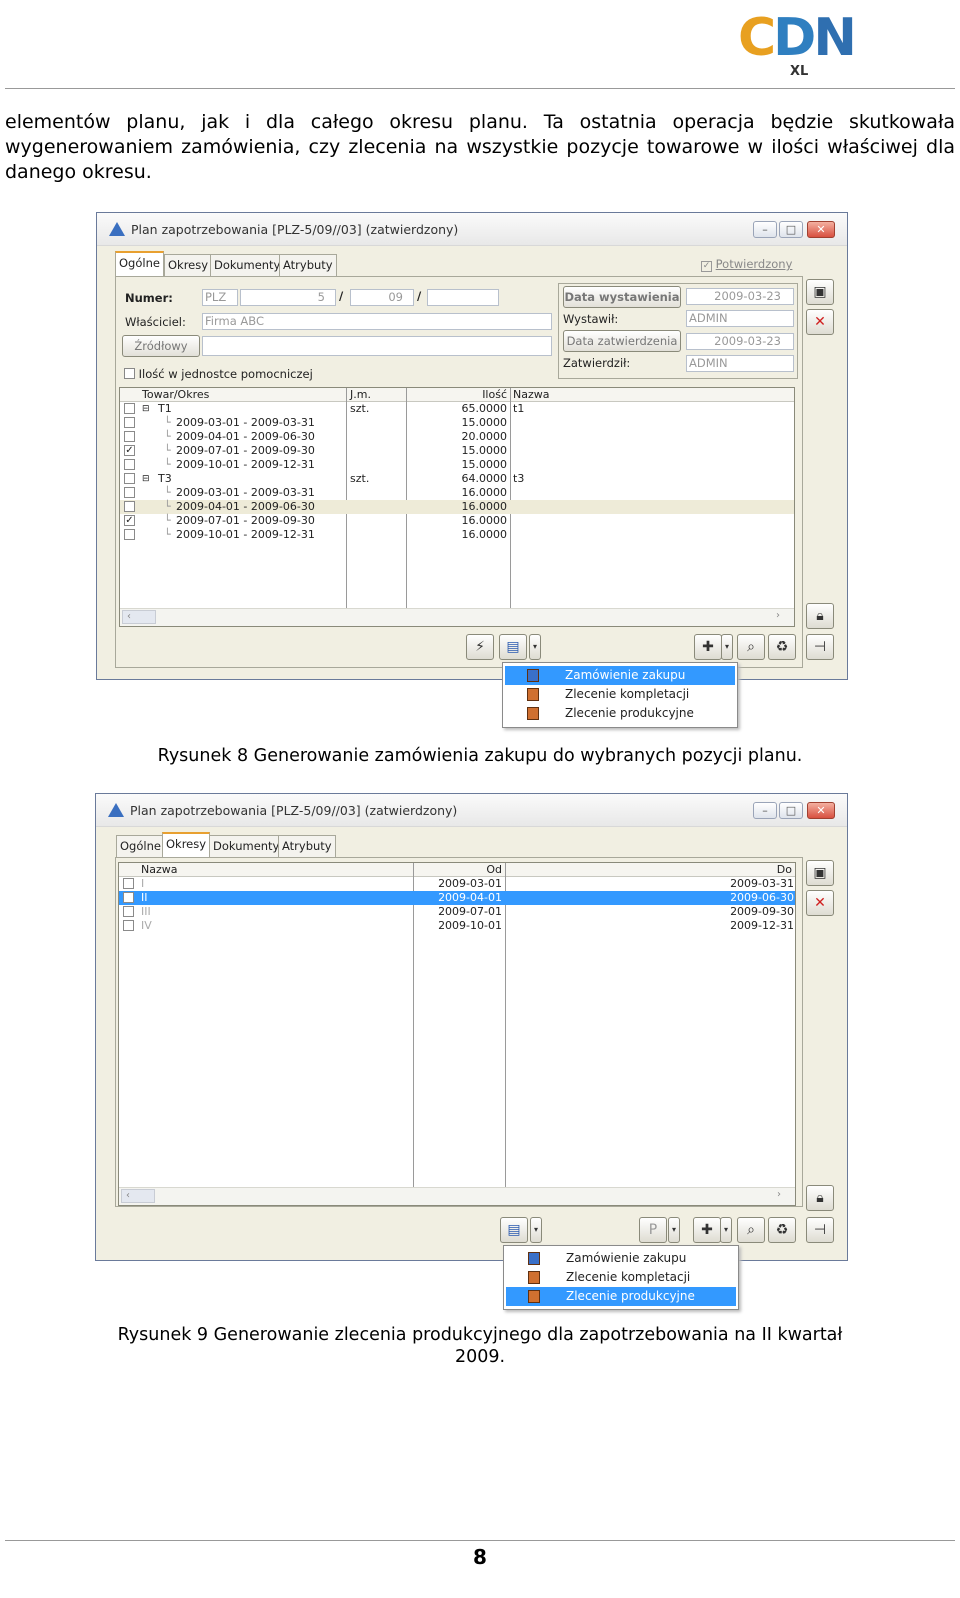  What do you see at coordinates (740, 341) in the screenshot?
I see `approve-date-field: 2009-03-23` at bounding box center [740, 341].